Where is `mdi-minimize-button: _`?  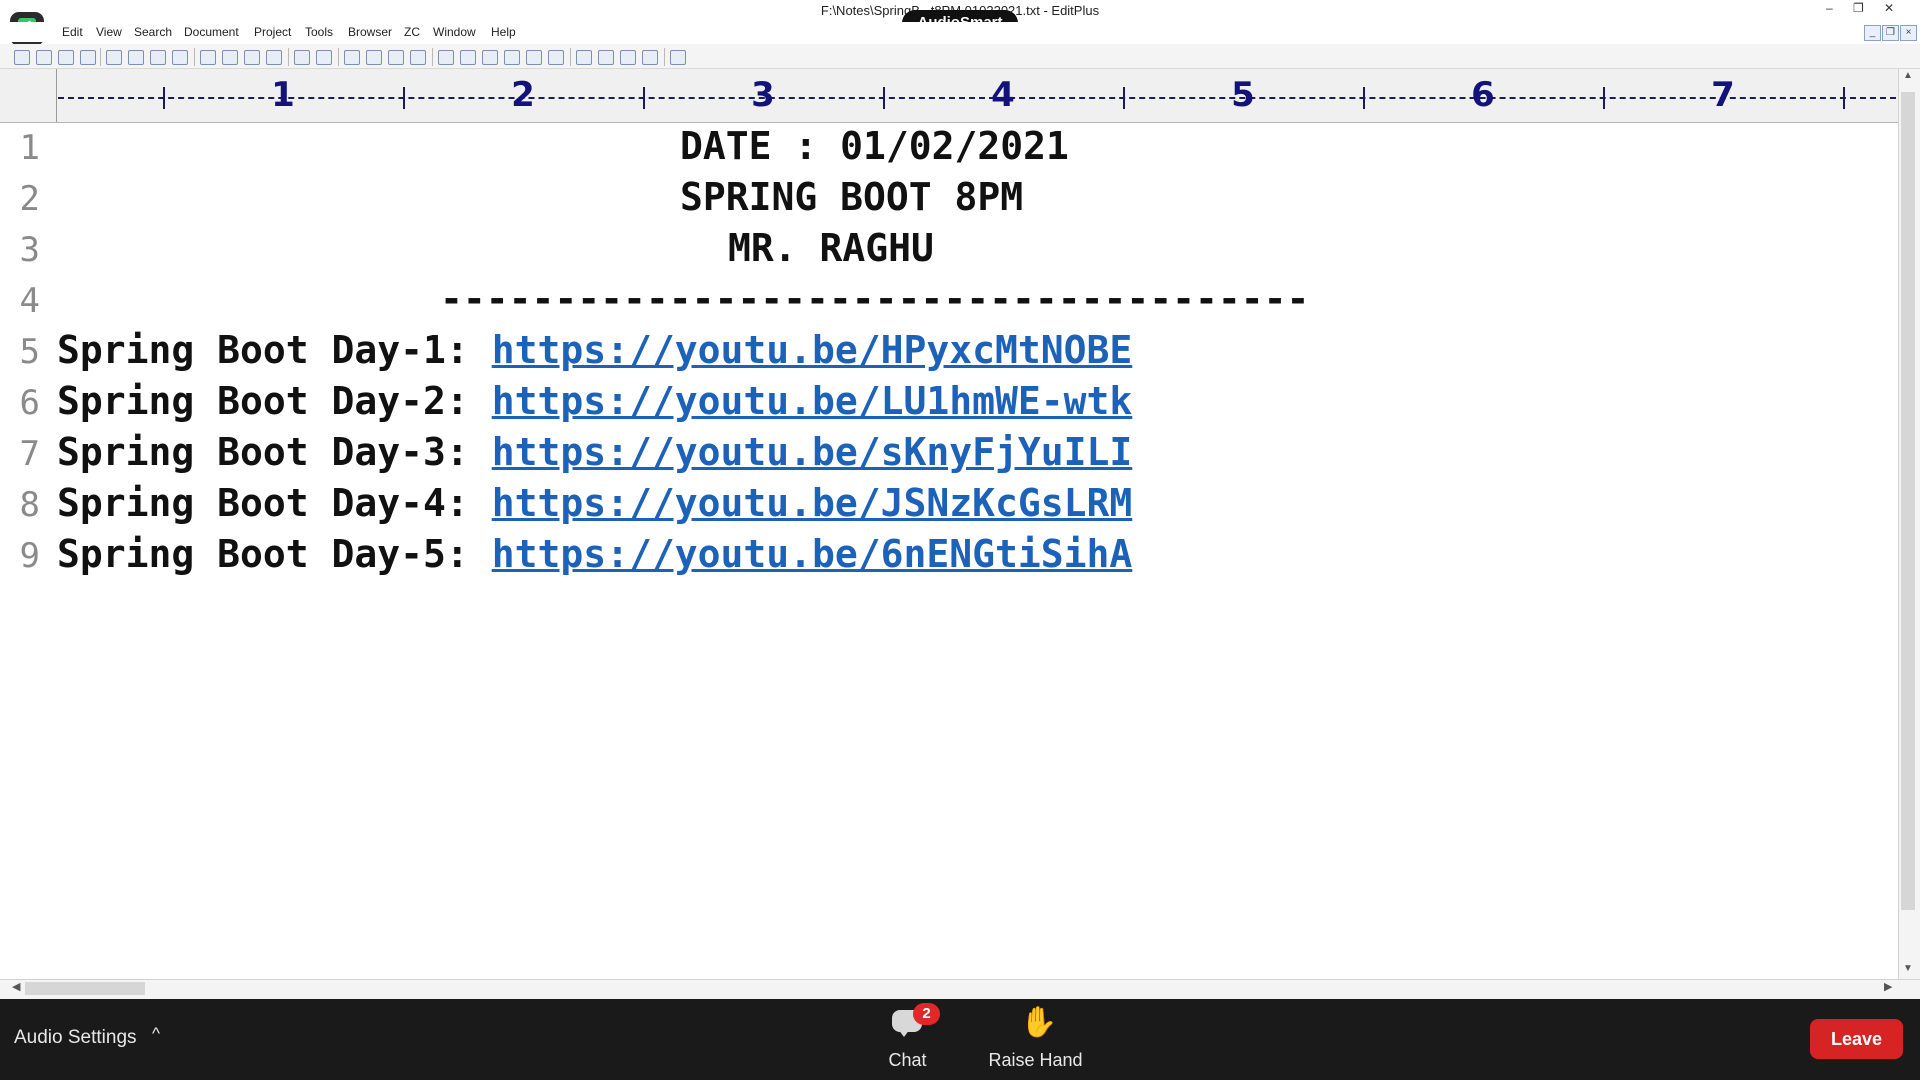 mdi-minimize-button: _ is located at coordinates (1872, 33).